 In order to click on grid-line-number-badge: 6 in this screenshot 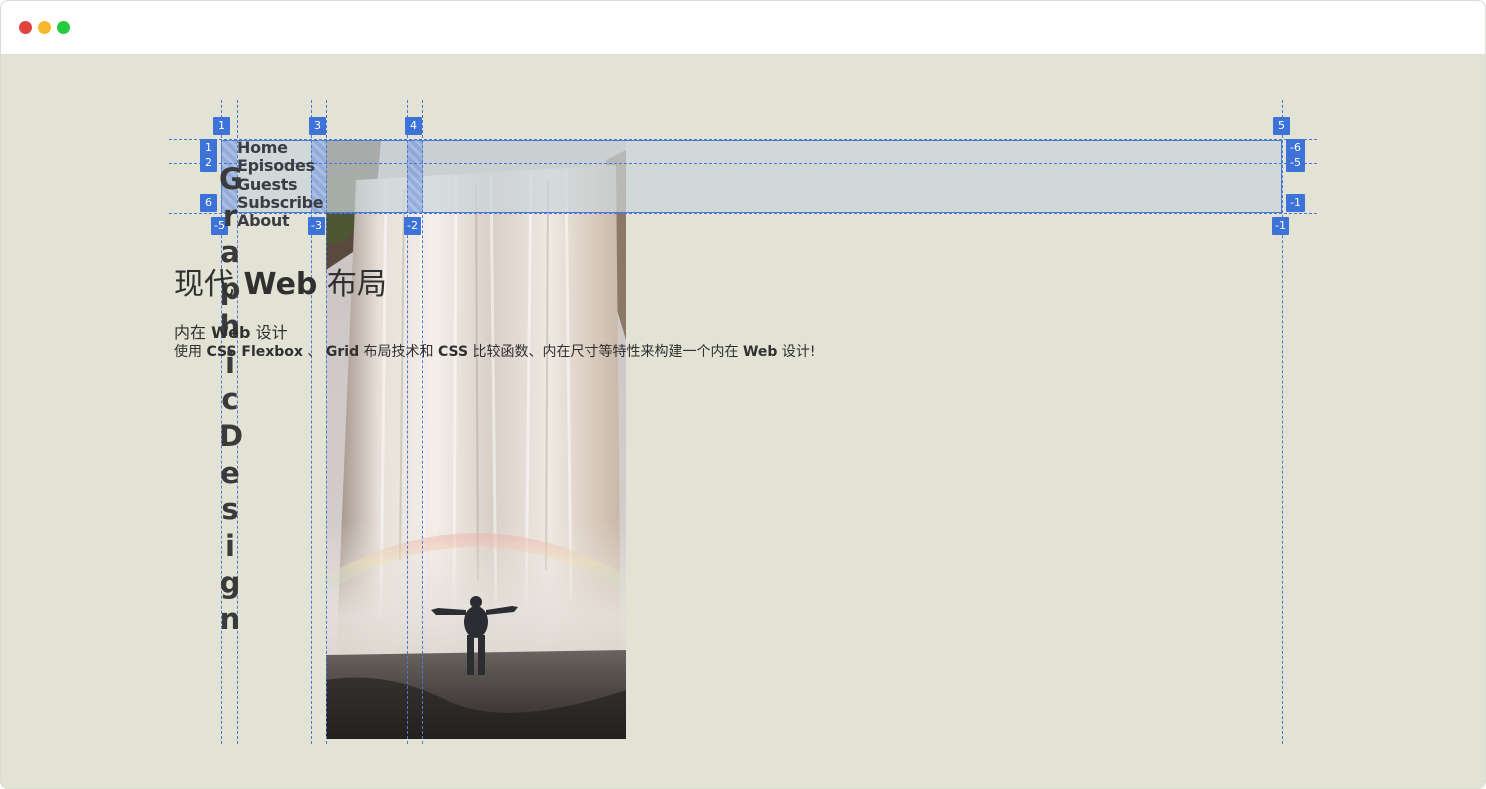, I will do `click(208, 203)`.